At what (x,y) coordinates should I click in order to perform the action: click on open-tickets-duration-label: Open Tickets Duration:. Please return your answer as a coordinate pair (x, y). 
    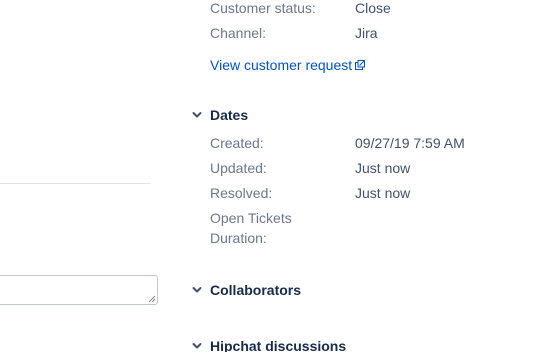
    Looking at the image, I should click on (251, 228).